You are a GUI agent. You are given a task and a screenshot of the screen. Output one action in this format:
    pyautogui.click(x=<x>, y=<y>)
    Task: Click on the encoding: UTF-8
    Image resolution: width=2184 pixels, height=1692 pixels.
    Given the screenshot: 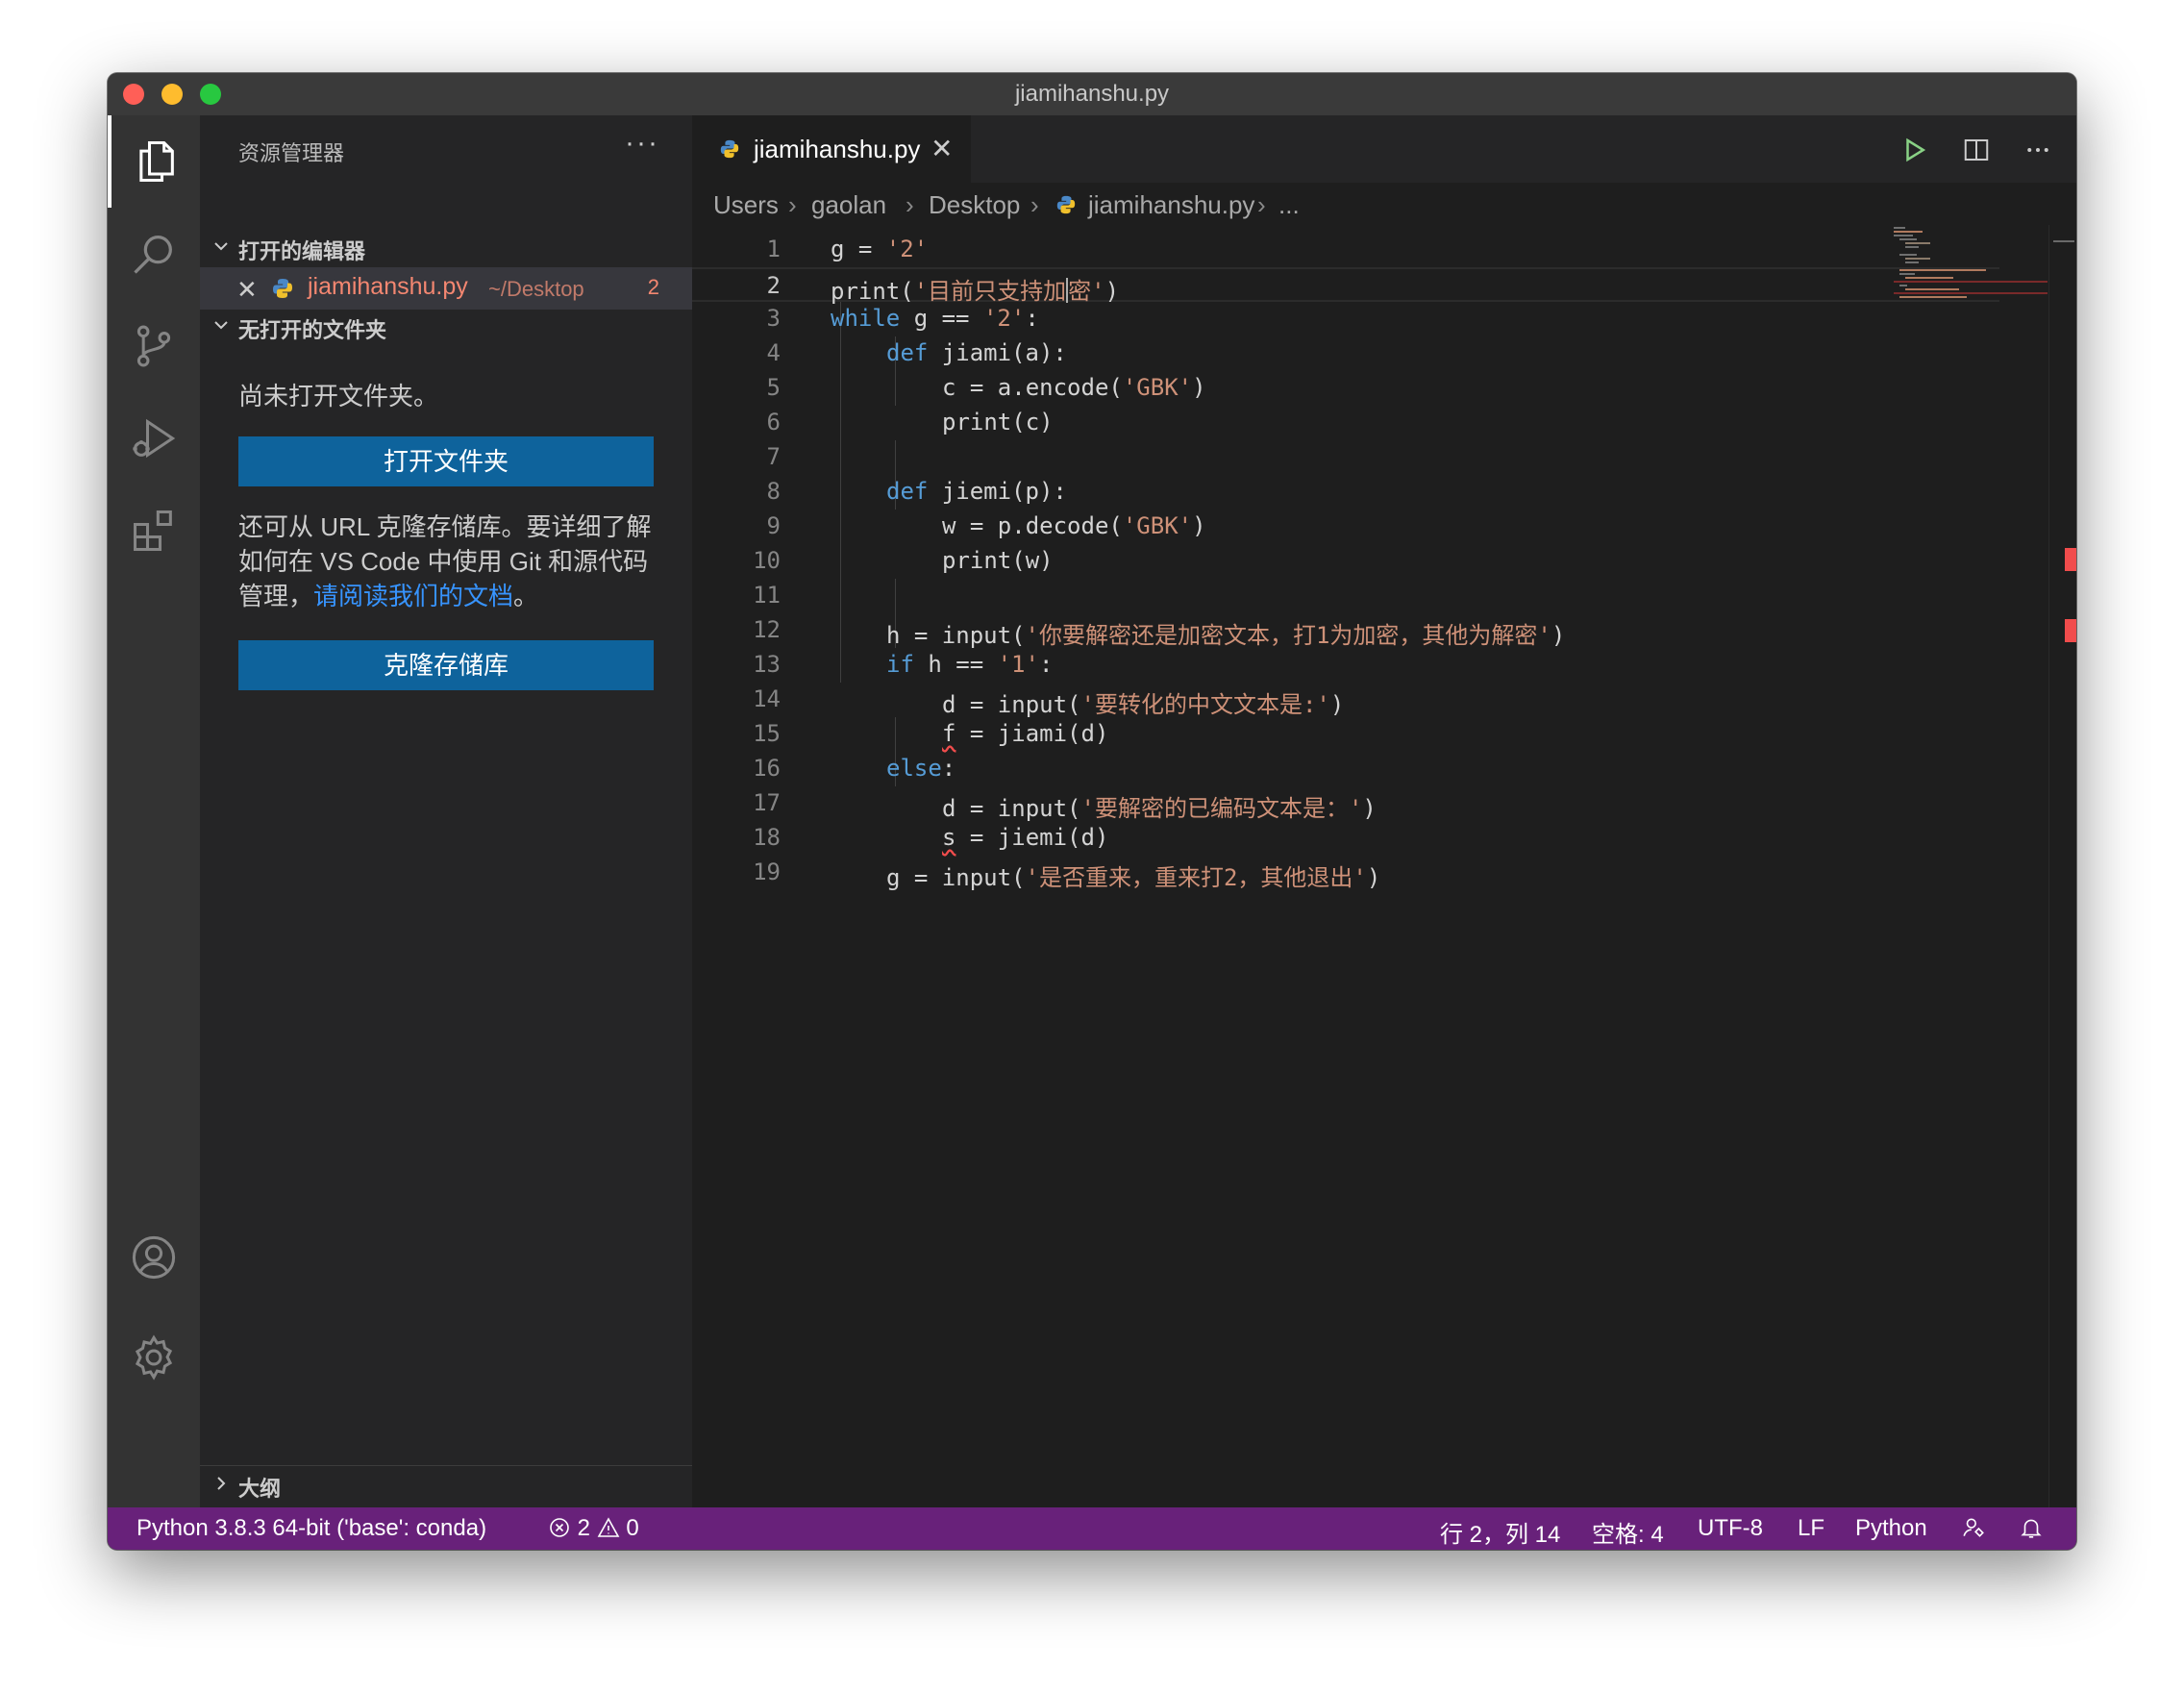 What is the action you would take?
    pyautogui.click(x=1731, y=1528)
    